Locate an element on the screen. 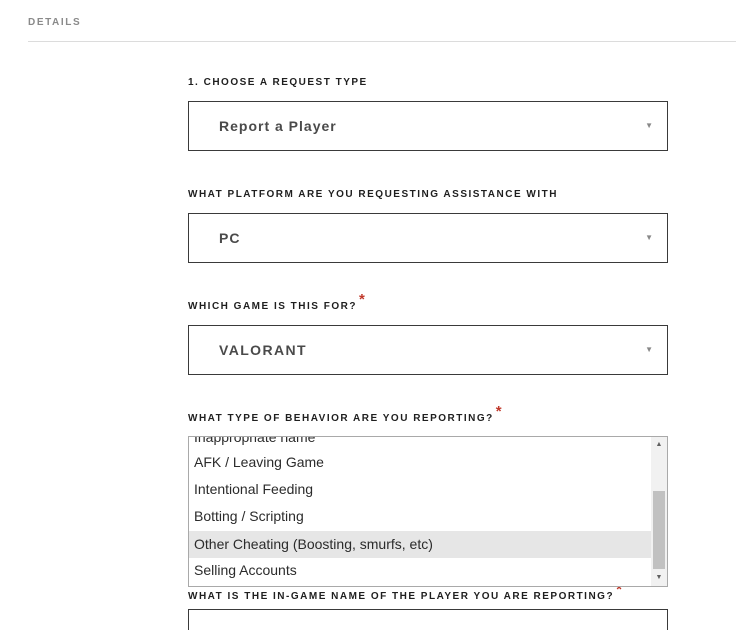 The image size is (736, 630). list-item-highlighted: Other Cheating (Boosting, smurfs, etc) is located at coordinates (420, 544).